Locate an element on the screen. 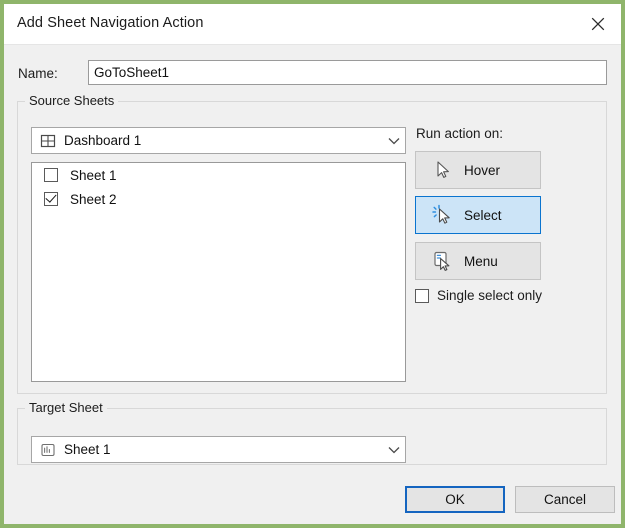 This screenshot has height=528, width=625. dialog-title: Add Sheet Navigation Action is located at coordinates (110, 23).